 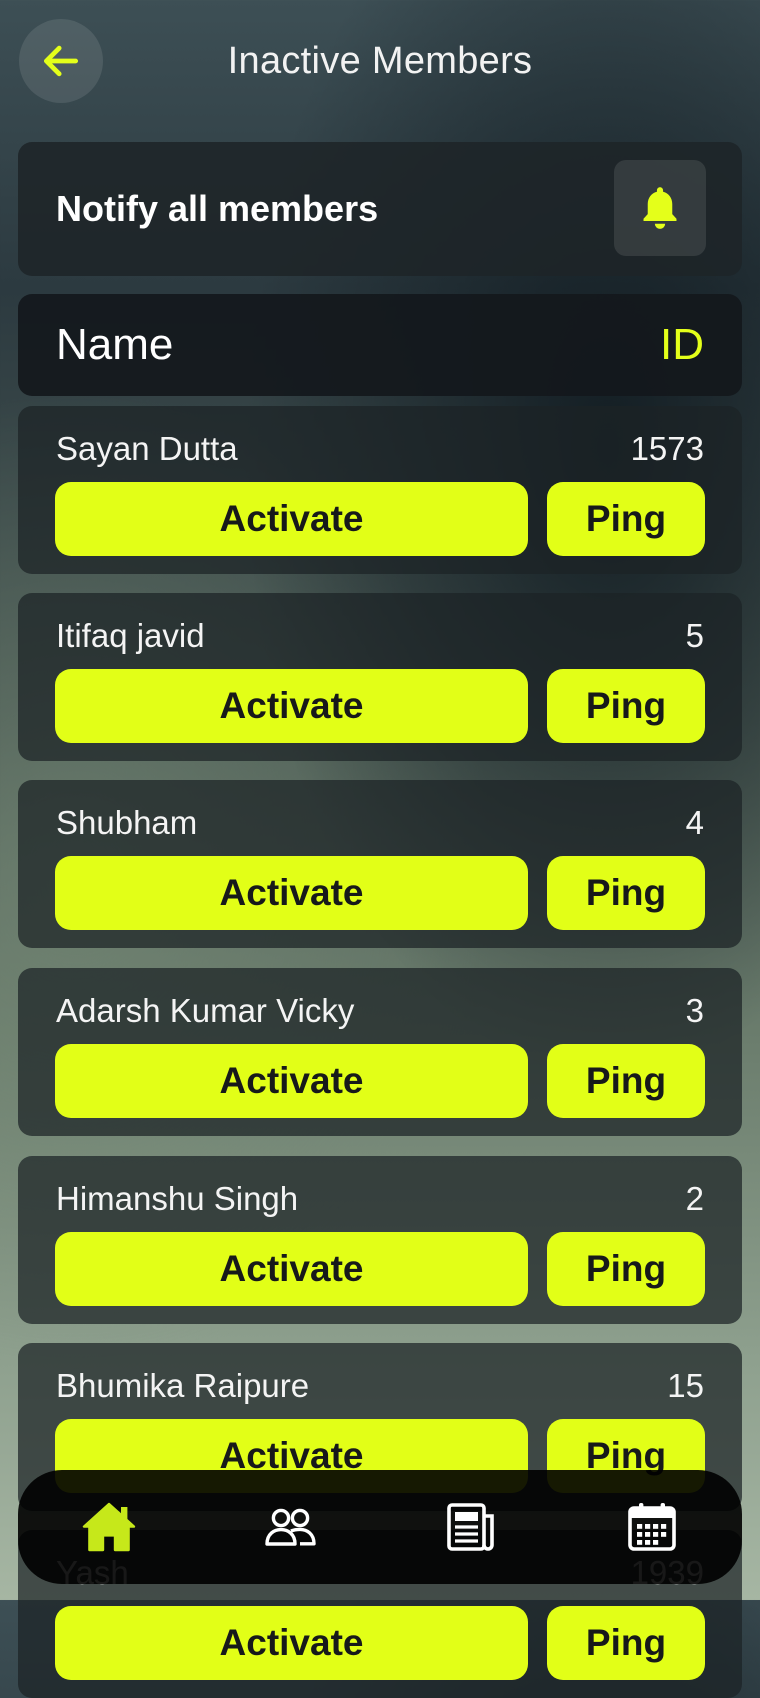 What do you see at coordinates (380, 1527) in the screenshot?
I see `bottom-nav` at bounding box center [380, 1527].